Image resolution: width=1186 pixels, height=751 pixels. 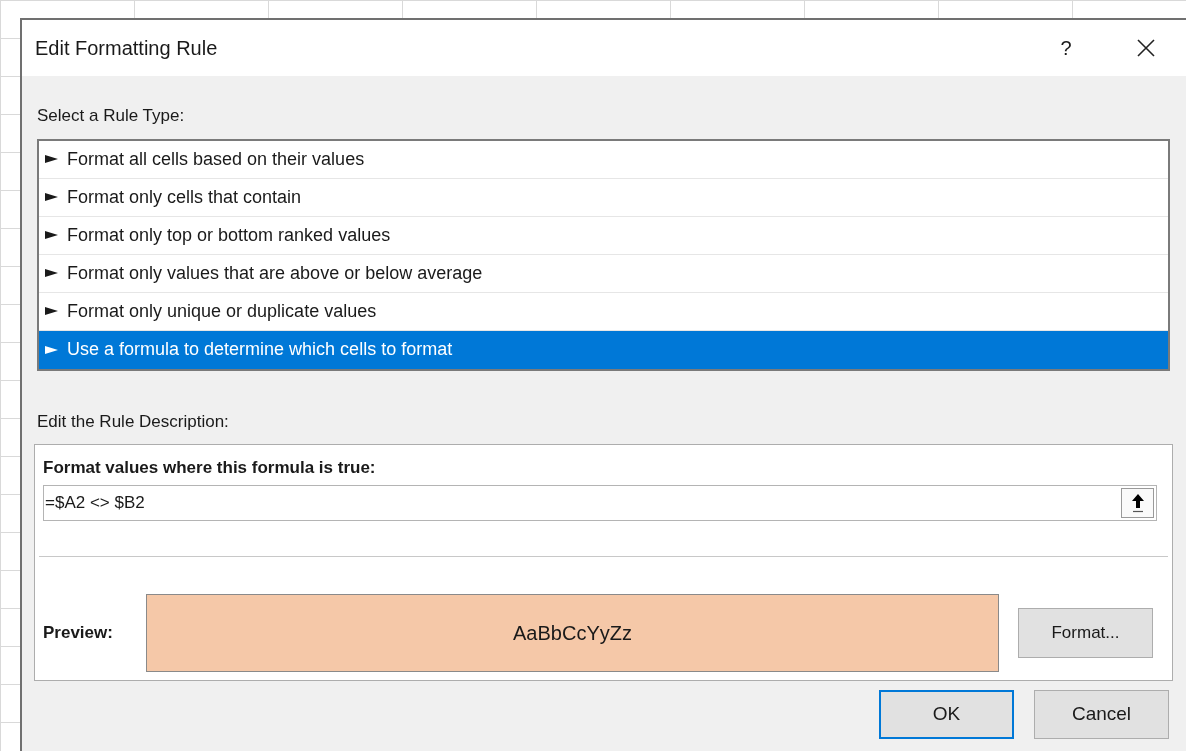 I want to click on range-select-button, so click(x=1137, y=502).